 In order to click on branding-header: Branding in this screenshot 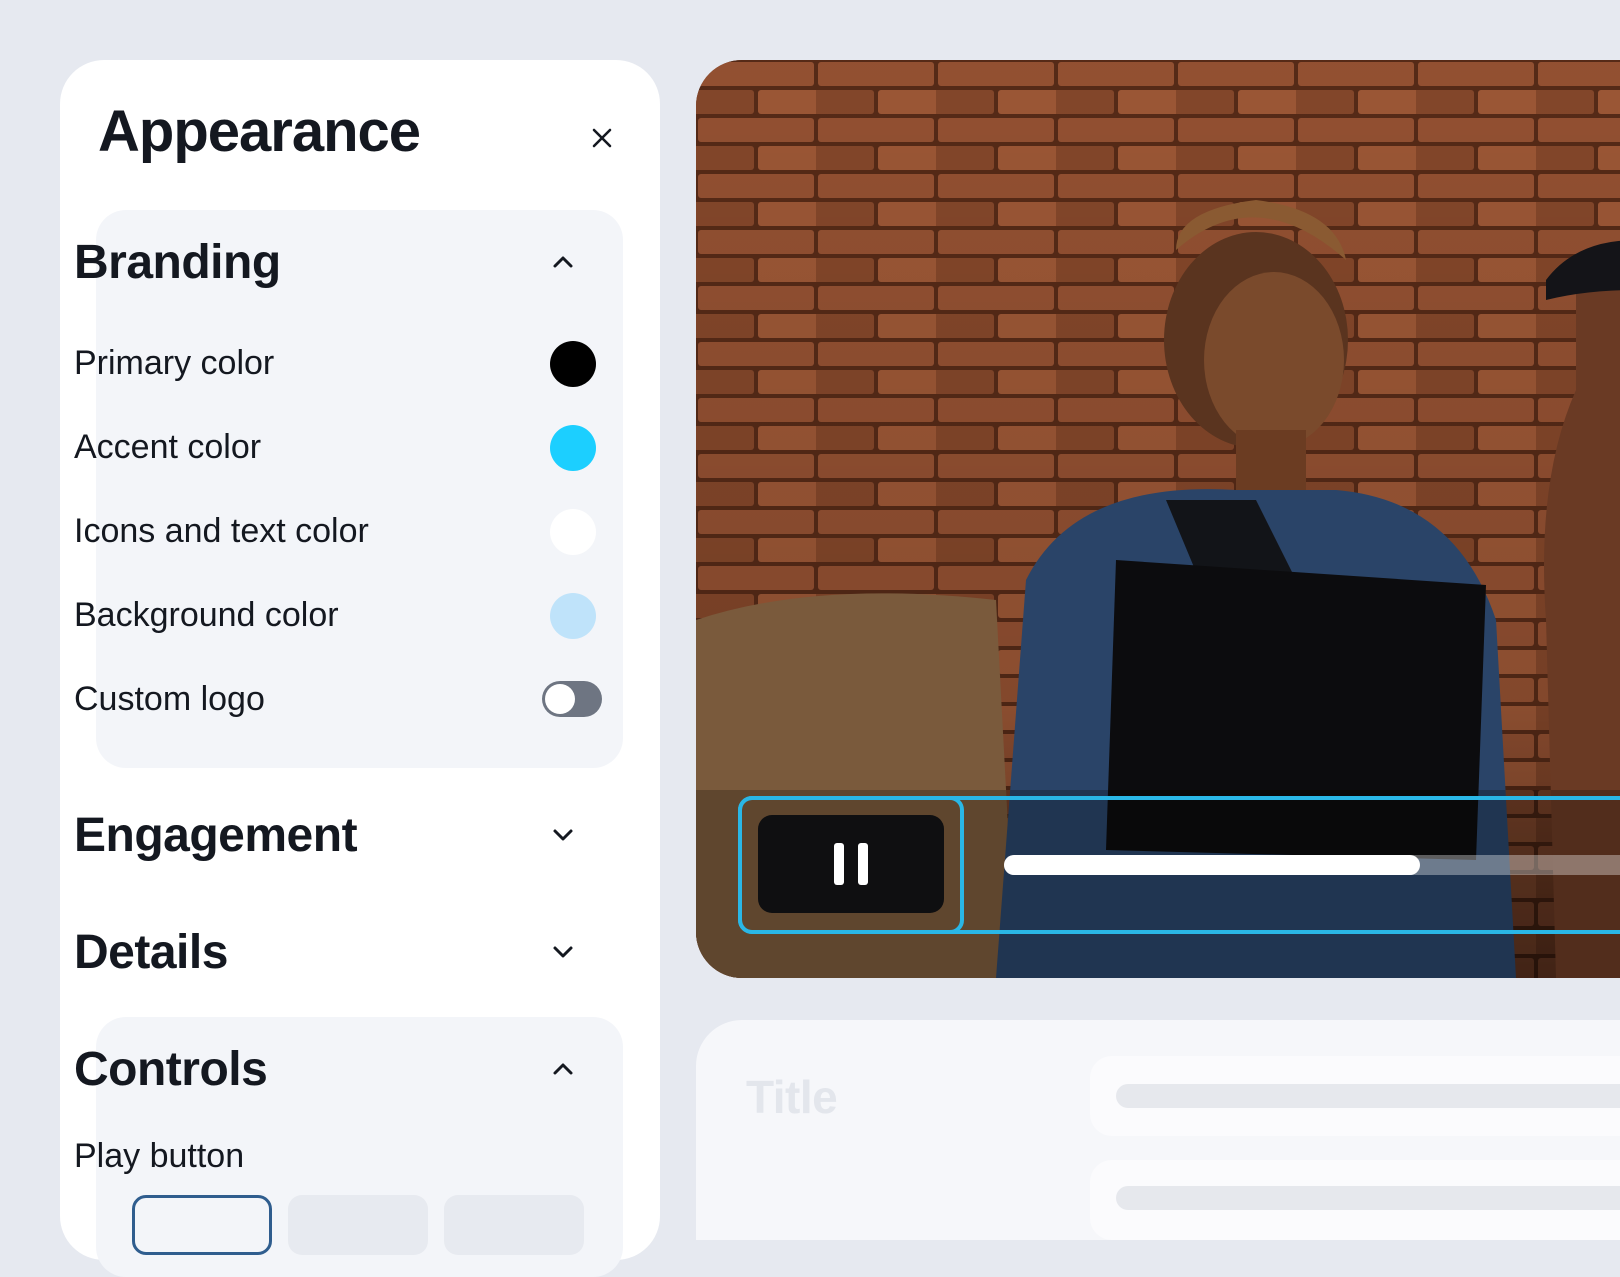, I will do `click(334, 262)`.